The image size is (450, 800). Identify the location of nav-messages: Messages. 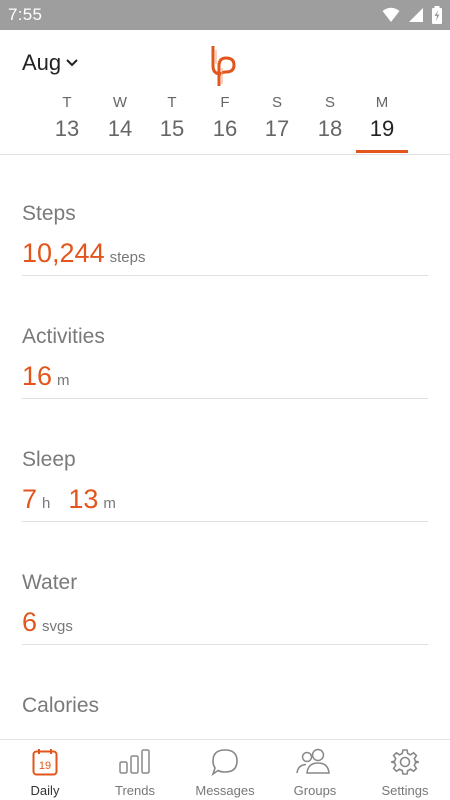
(225, 770).